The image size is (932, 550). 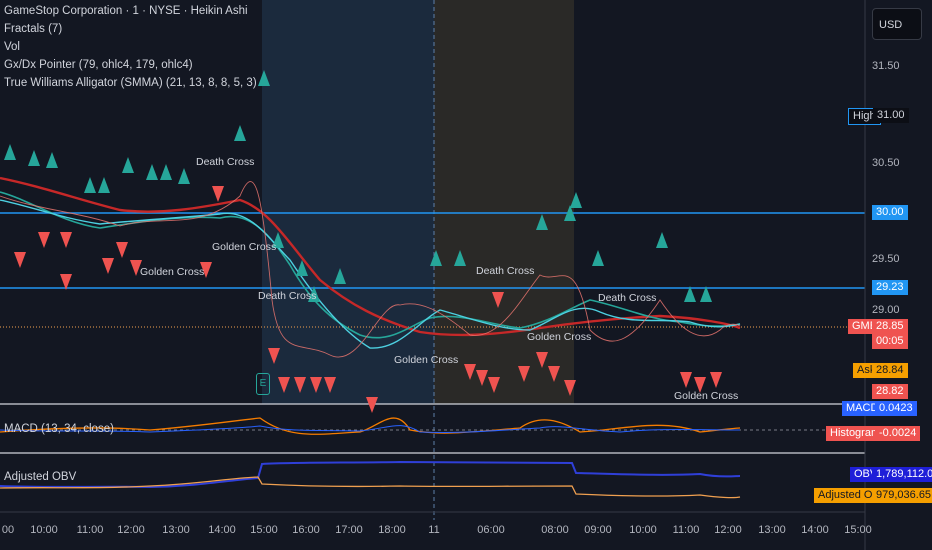 I want to click on session-shade-regular, so click(x=348, y=202).